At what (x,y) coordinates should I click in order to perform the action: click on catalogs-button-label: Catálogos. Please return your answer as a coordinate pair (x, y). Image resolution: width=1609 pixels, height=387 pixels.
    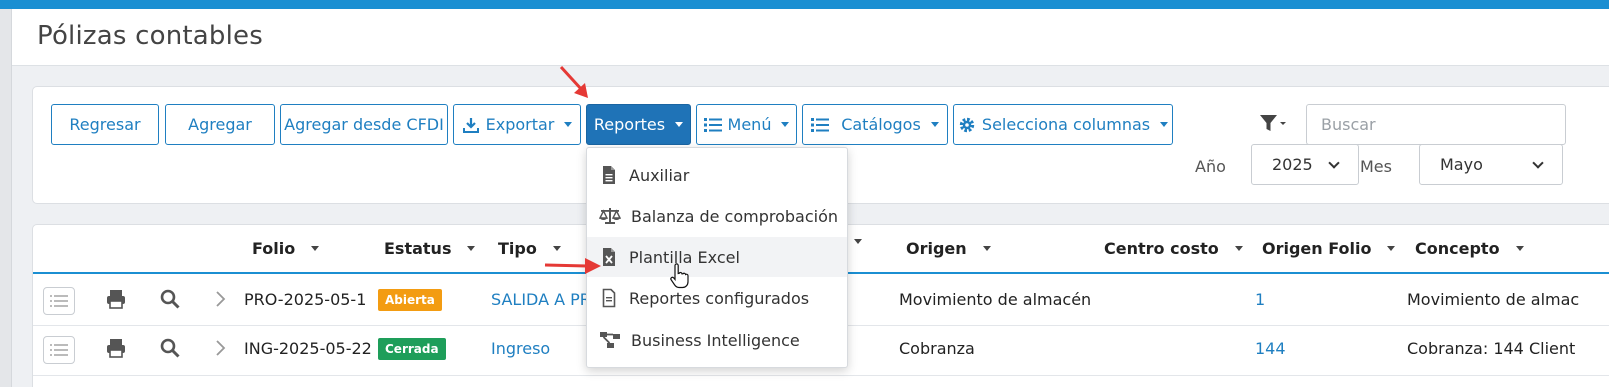
    Looking at the image, I should click on (881, 124).